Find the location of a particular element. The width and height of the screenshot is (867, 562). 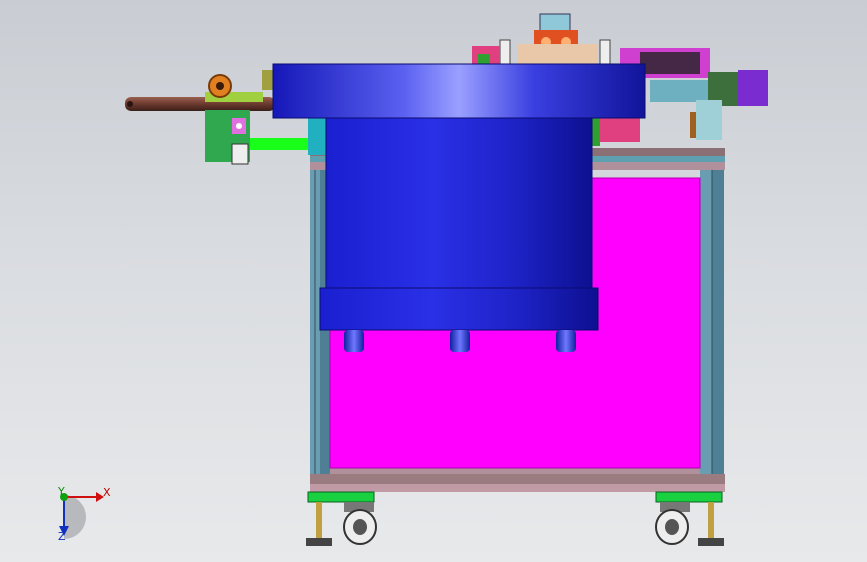

right-caster is located at coordinates (672, 523).